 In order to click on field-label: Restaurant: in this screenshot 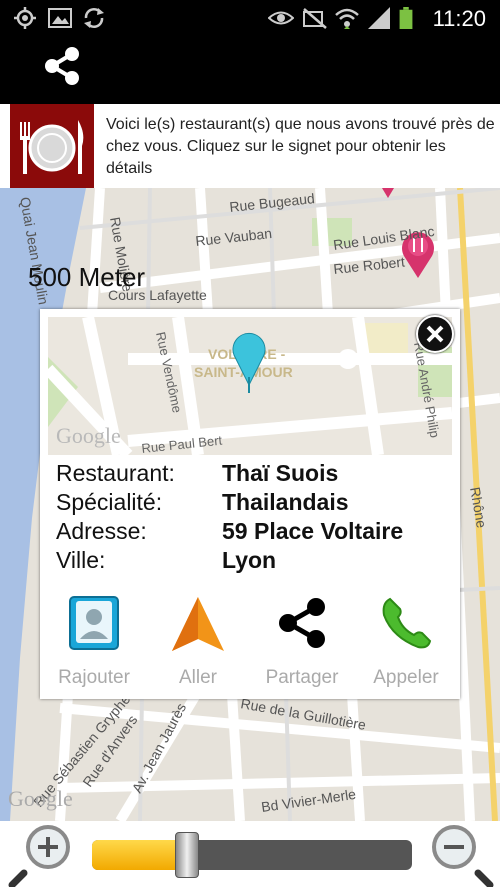, I will do `click(115, 473)`.